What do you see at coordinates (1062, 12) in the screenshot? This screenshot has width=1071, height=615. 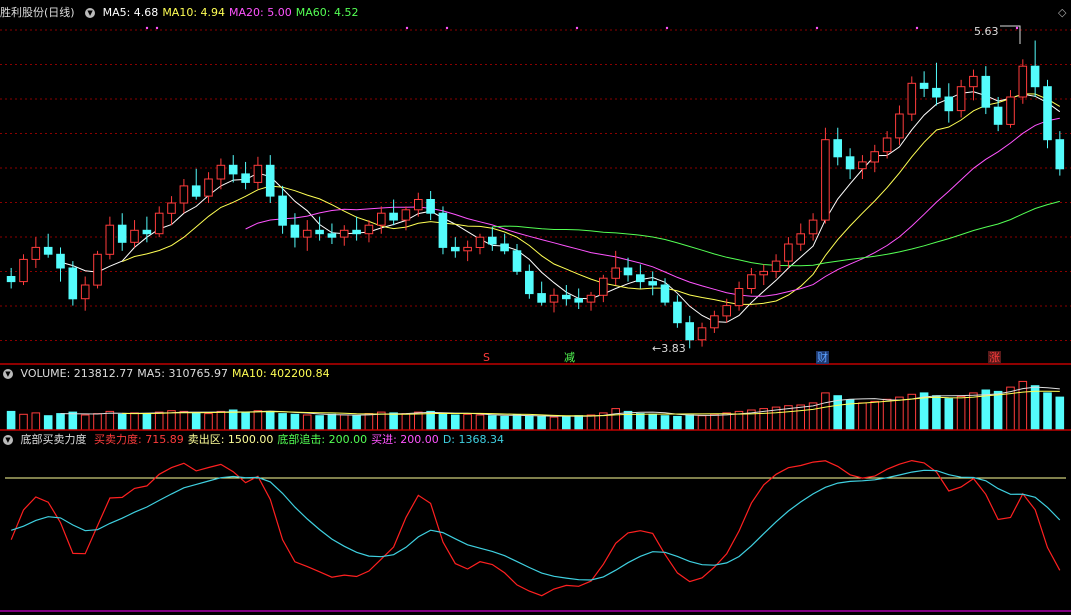 I see `diamond-icon: ◇` at bounding box center [1062, 12].